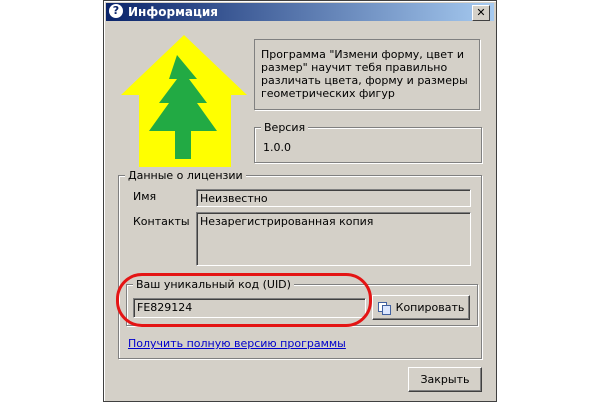 This screenshot has width=600, height=404. I want to click on uid-field: FE829124, so click(249, 308).